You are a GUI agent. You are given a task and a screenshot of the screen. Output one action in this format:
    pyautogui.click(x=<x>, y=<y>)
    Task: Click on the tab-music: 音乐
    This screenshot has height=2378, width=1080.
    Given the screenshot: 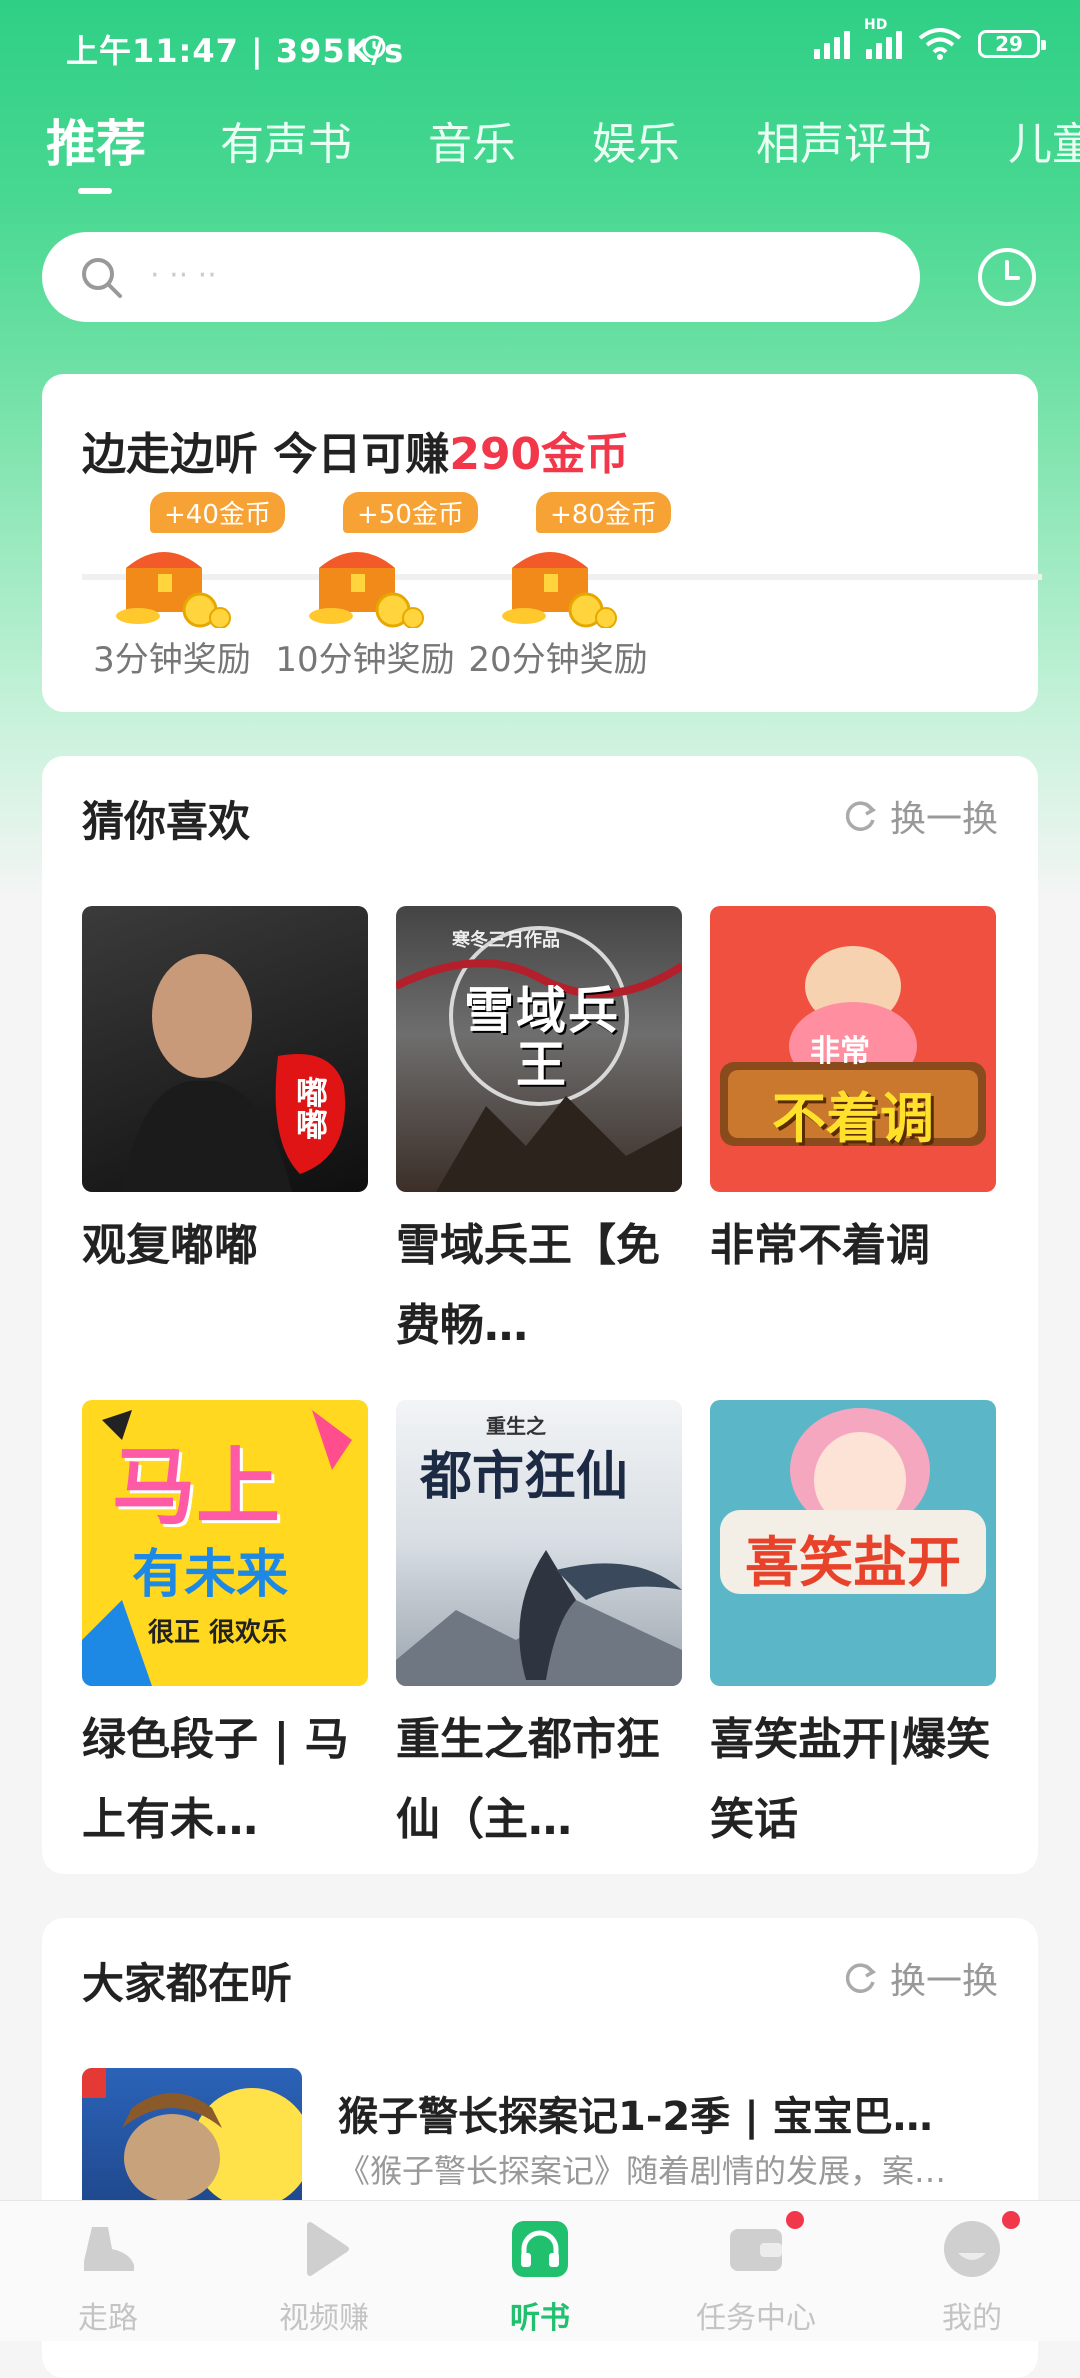 What is the action you would take?
    pyautogui.click(x=472, y=140)
    